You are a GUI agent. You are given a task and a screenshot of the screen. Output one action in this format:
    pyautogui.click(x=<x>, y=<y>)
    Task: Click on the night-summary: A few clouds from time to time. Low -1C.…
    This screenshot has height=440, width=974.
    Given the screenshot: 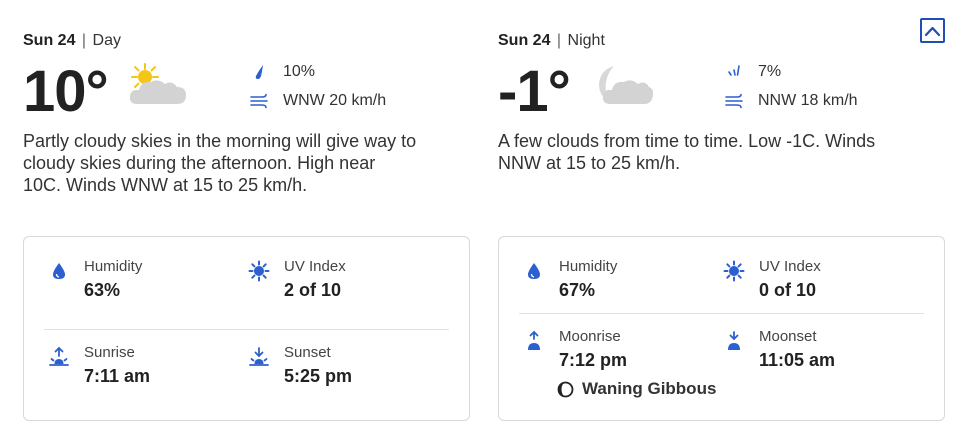 What is the action you would take?
    pyautogui.click(x=687, y=152)
    